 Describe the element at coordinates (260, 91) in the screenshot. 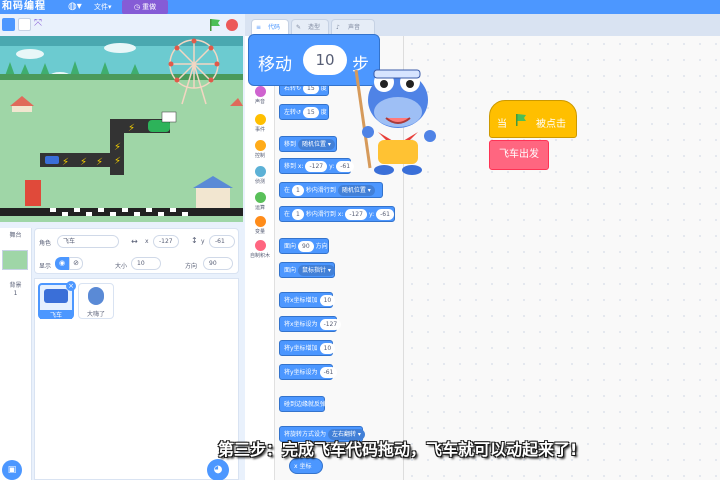

I see `sound-category-icon` at that location.